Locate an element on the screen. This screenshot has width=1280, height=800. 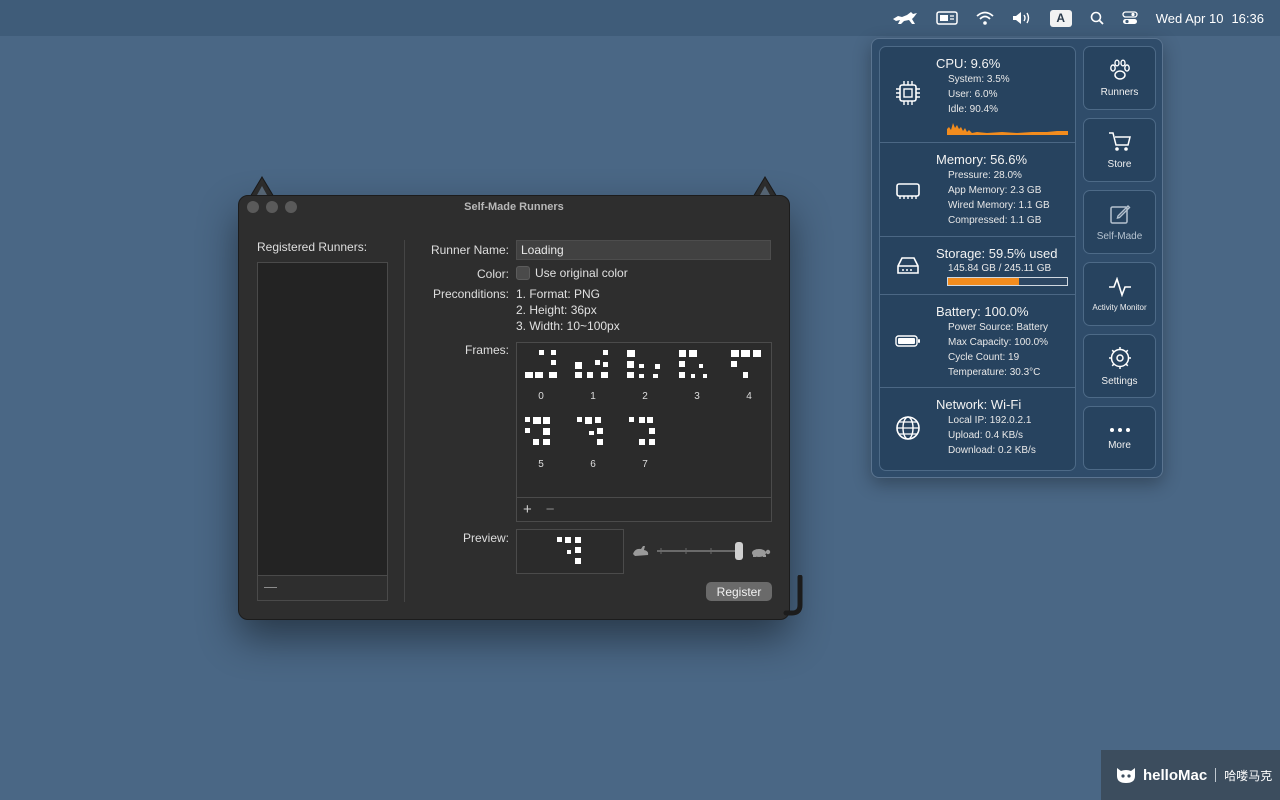
frame-number-2: 2 is located at coordinates (645, 396).